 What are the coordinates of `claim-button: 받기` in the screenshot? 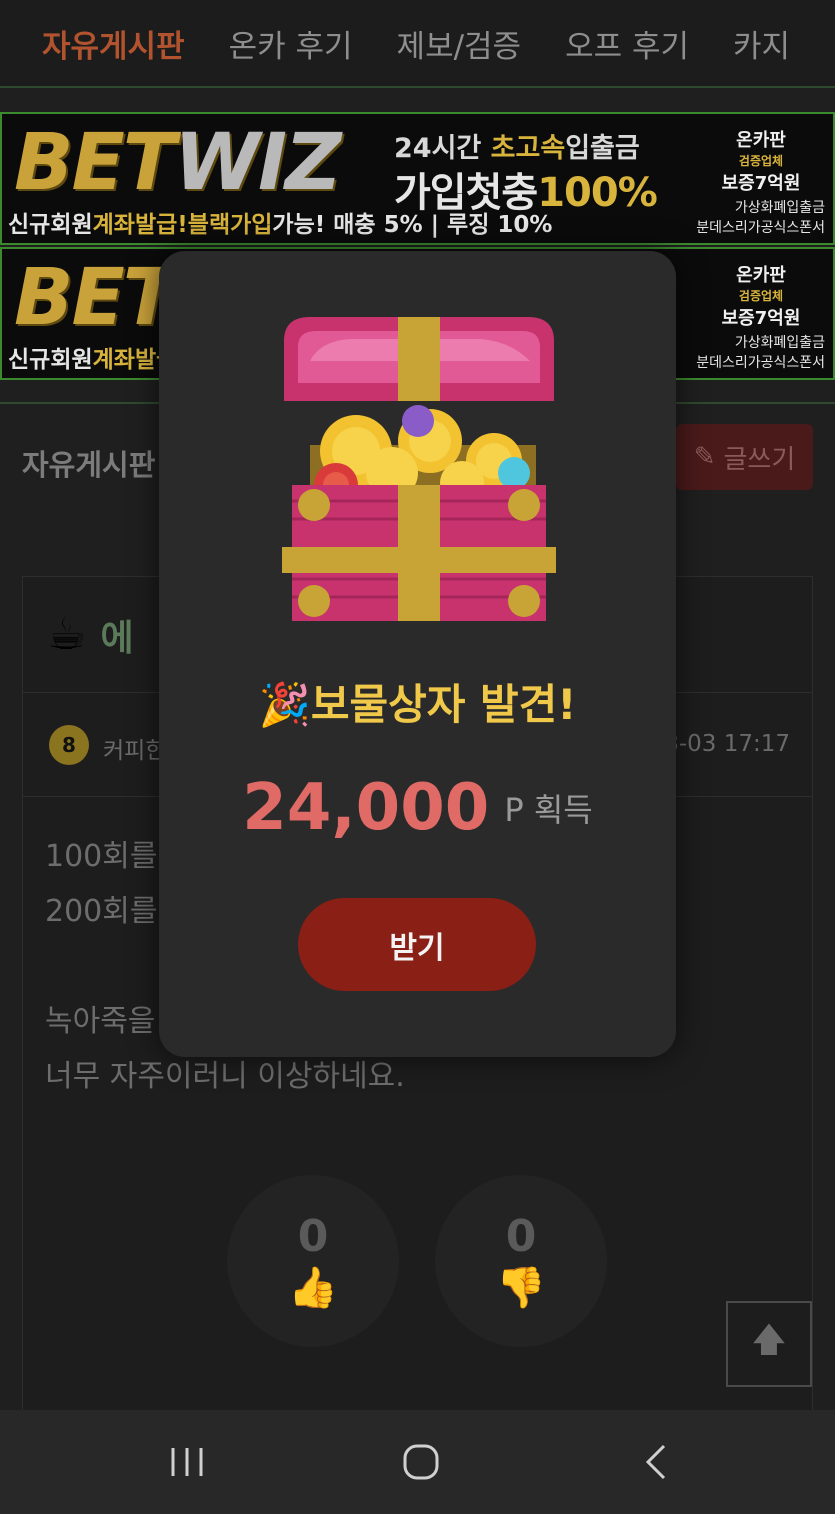 It's located at (417, 944).